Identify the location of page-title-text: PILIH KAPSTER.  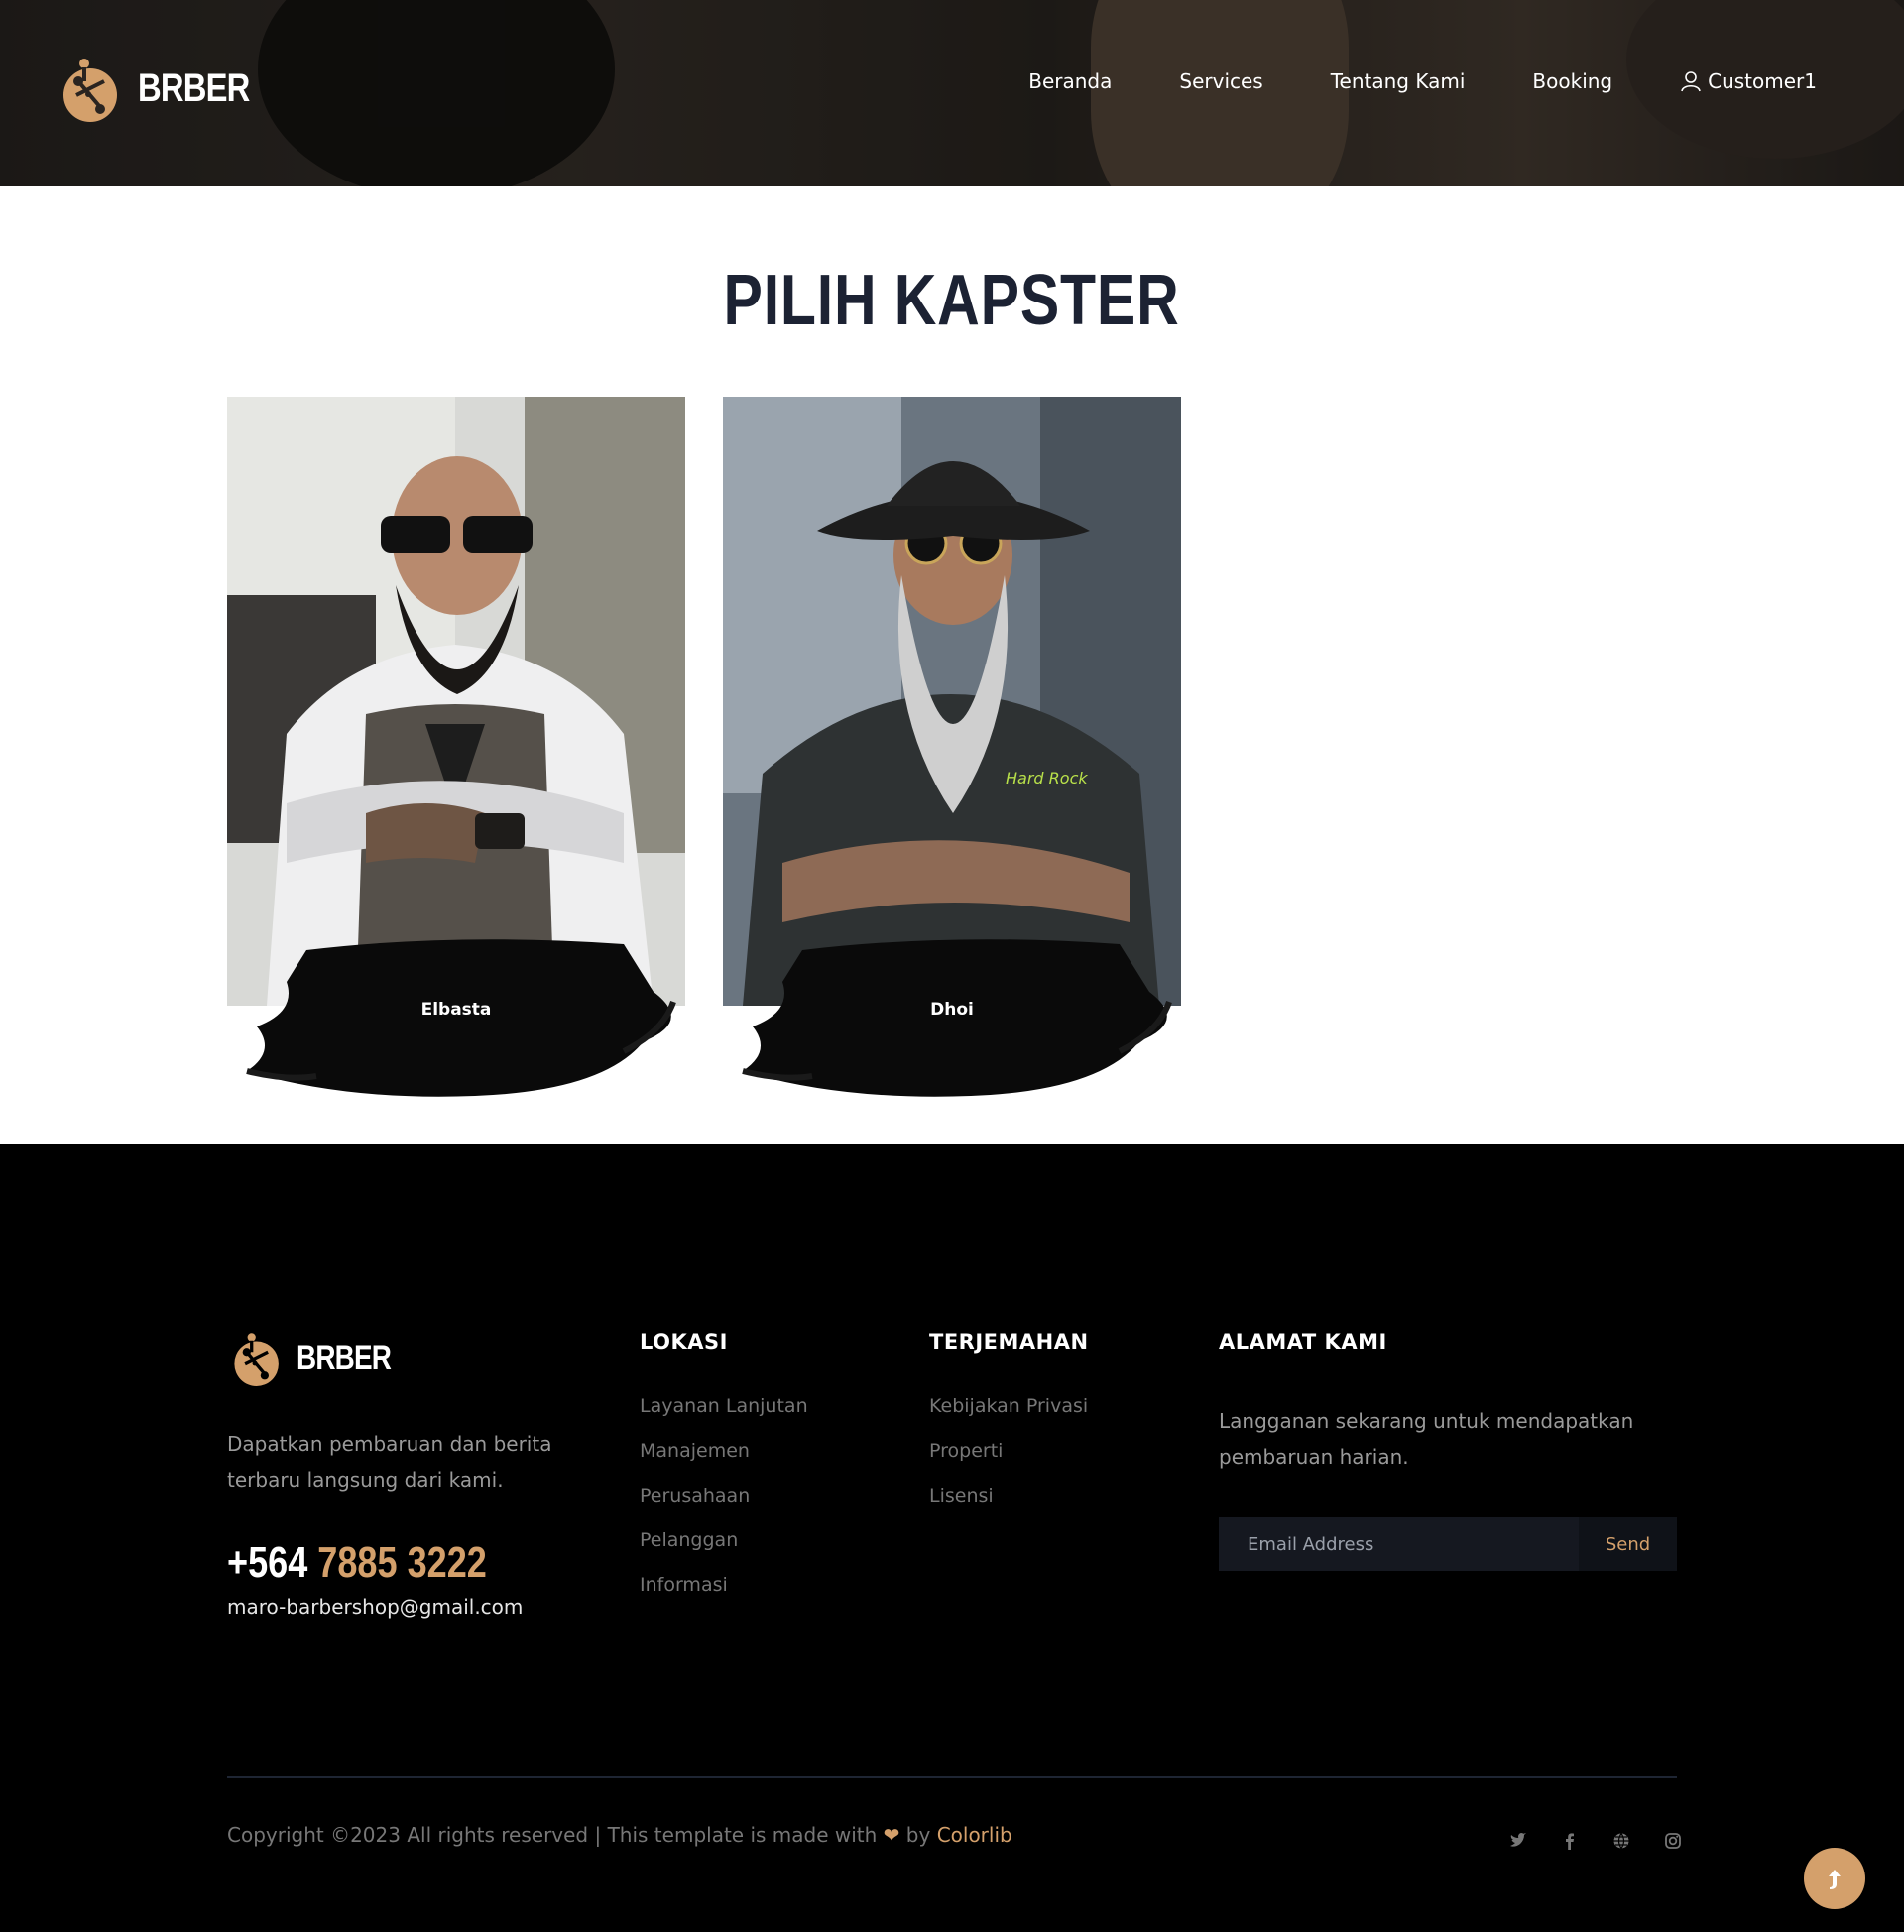
(952, 300).